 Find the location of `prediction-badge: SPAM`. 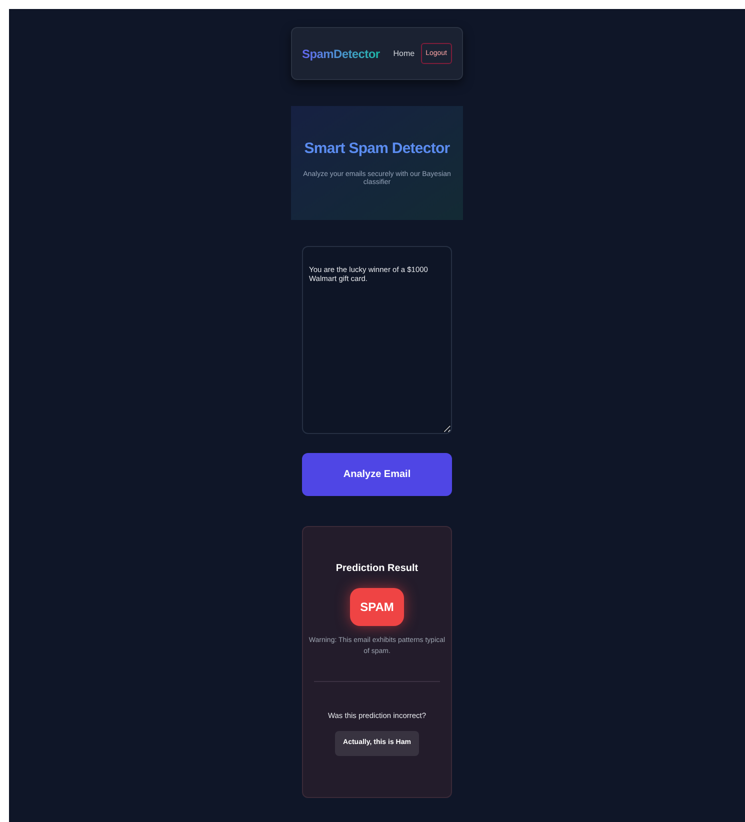

prediction-badge: SPAM is located at coordinates (377, 607).